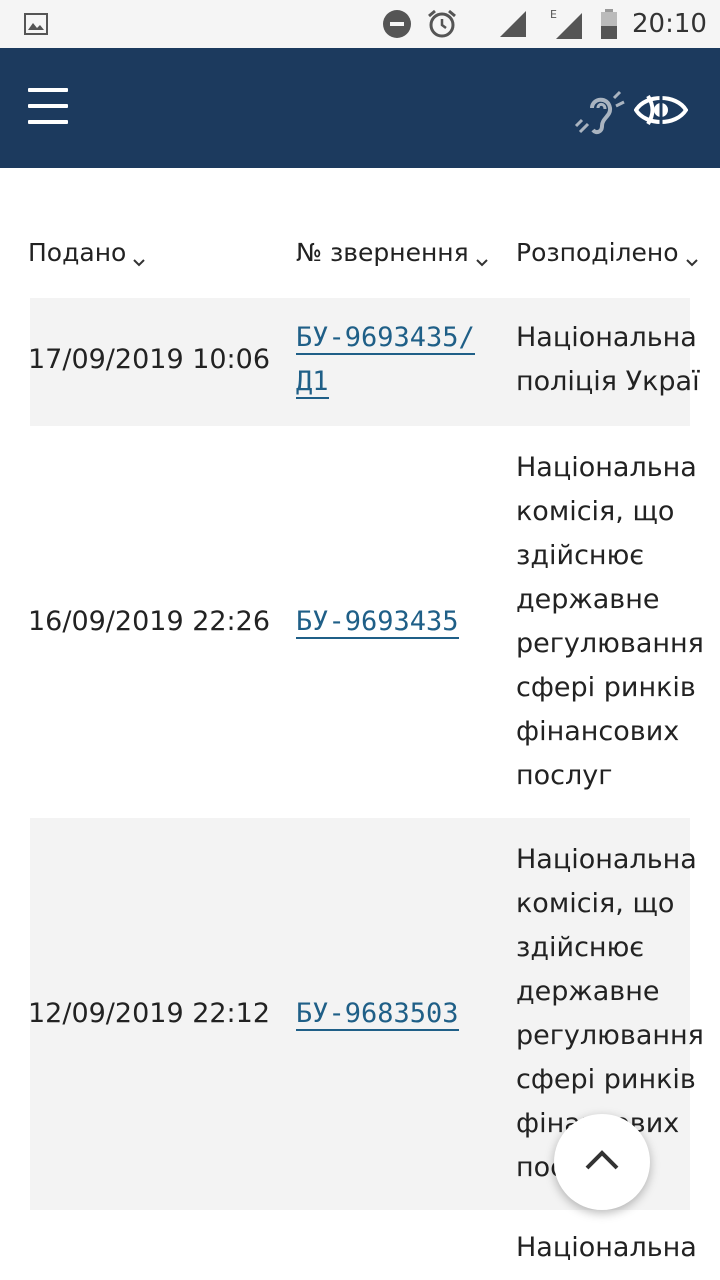 This screenshot has width=720, height=1280. What do you see at coordinates (513, 24) in the screenshot?
I see `signal-icon` at bounding box center [513, 24].